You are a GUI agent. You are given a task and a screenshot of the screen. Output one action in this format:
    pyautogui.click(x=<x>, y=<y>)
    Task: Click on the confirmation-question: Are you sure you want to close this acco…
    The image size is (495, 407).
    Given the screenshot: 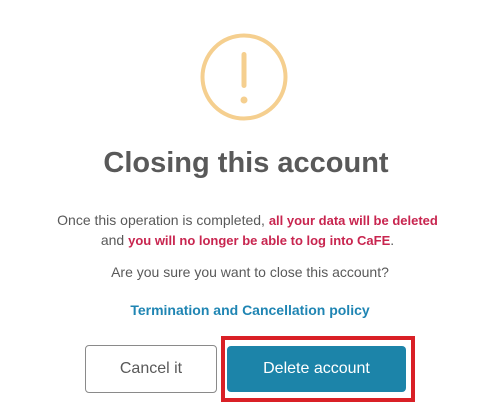 What is the action you would take?
    pyautogui.click(x=250, y=272)
    